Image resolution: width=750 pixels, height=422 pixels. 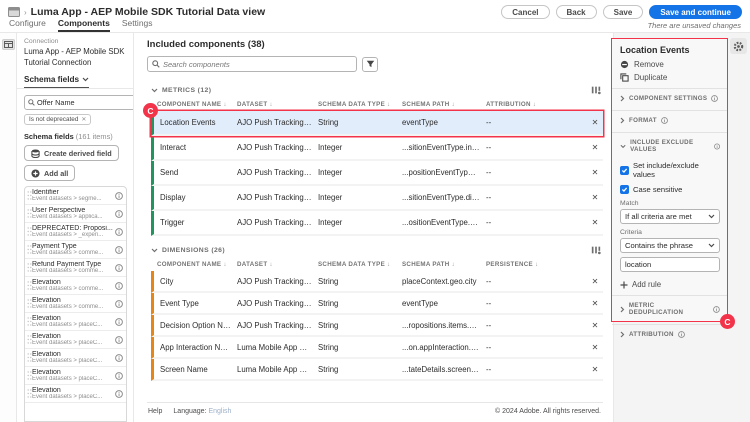 What do you see at coordinates (202, 411) in the screenshot?
I see `language-setting: Language: English` at bounding box center [202, 411].